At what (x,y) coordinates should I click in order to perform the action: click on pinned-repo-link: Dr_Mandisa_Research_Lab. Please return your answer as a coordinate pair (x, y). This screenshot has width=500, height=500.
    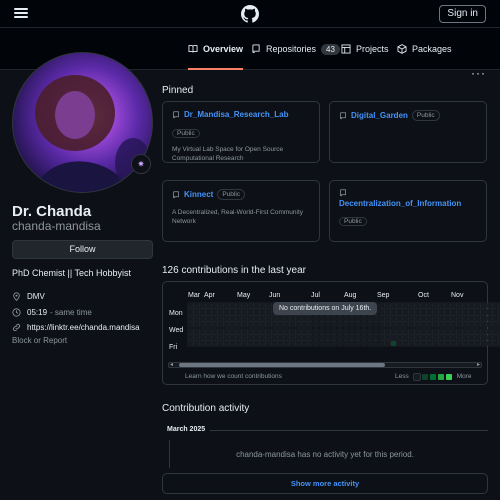
    Looking at the image, I should click on (236, 114).